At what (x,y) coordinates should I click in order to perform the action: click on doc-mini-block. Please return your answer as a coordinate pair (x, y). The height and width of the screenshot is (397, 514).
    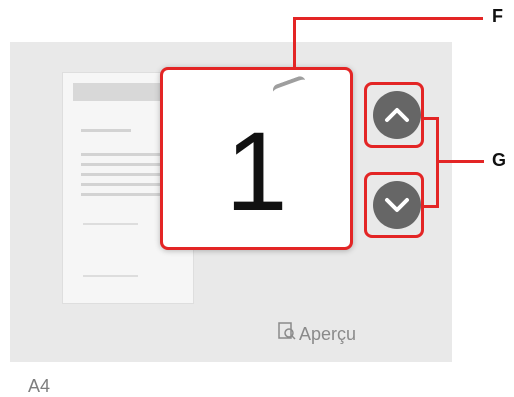
    Looking at the image, I should click on (110, 250).